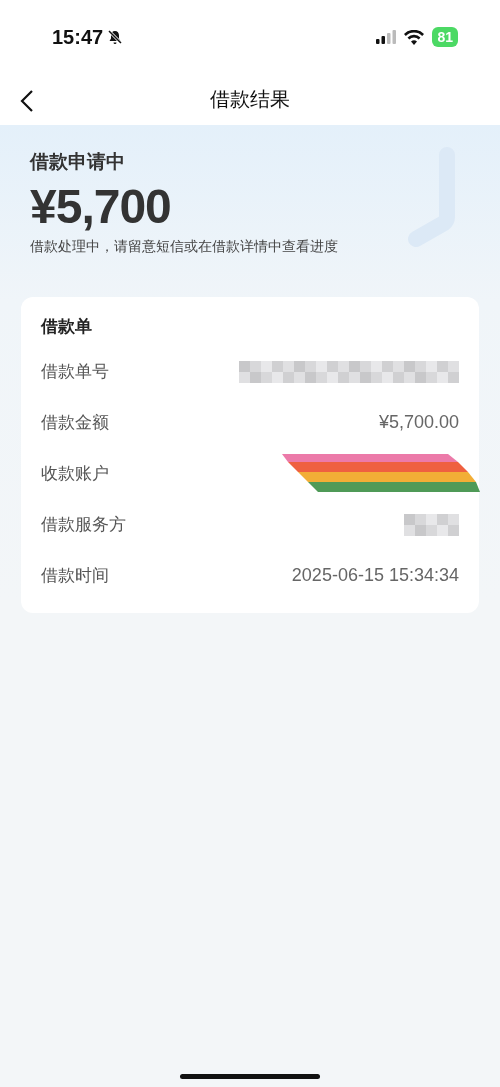 The height and width of the screenshot is (1087, 500). I want to click on status-note: 借款处理中，请留意短信或在借款详情中查看进度, so click(184, 247).